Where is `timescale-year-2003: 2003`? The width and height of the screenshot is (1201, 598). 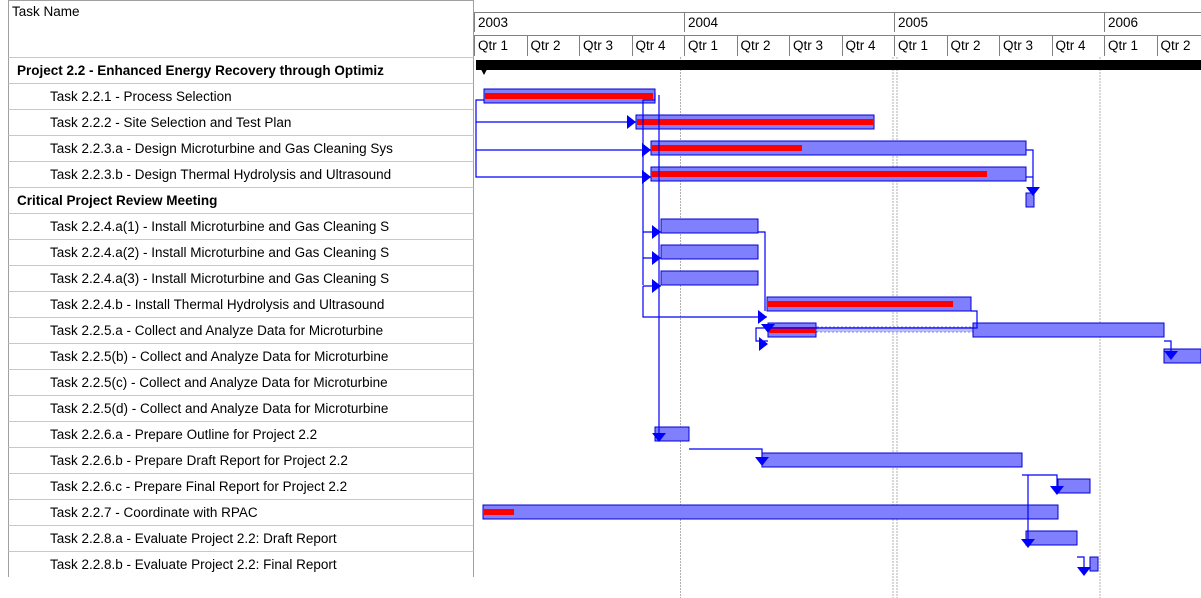
timescale-year-2003: 2003 is located at coordinates (579, 22).